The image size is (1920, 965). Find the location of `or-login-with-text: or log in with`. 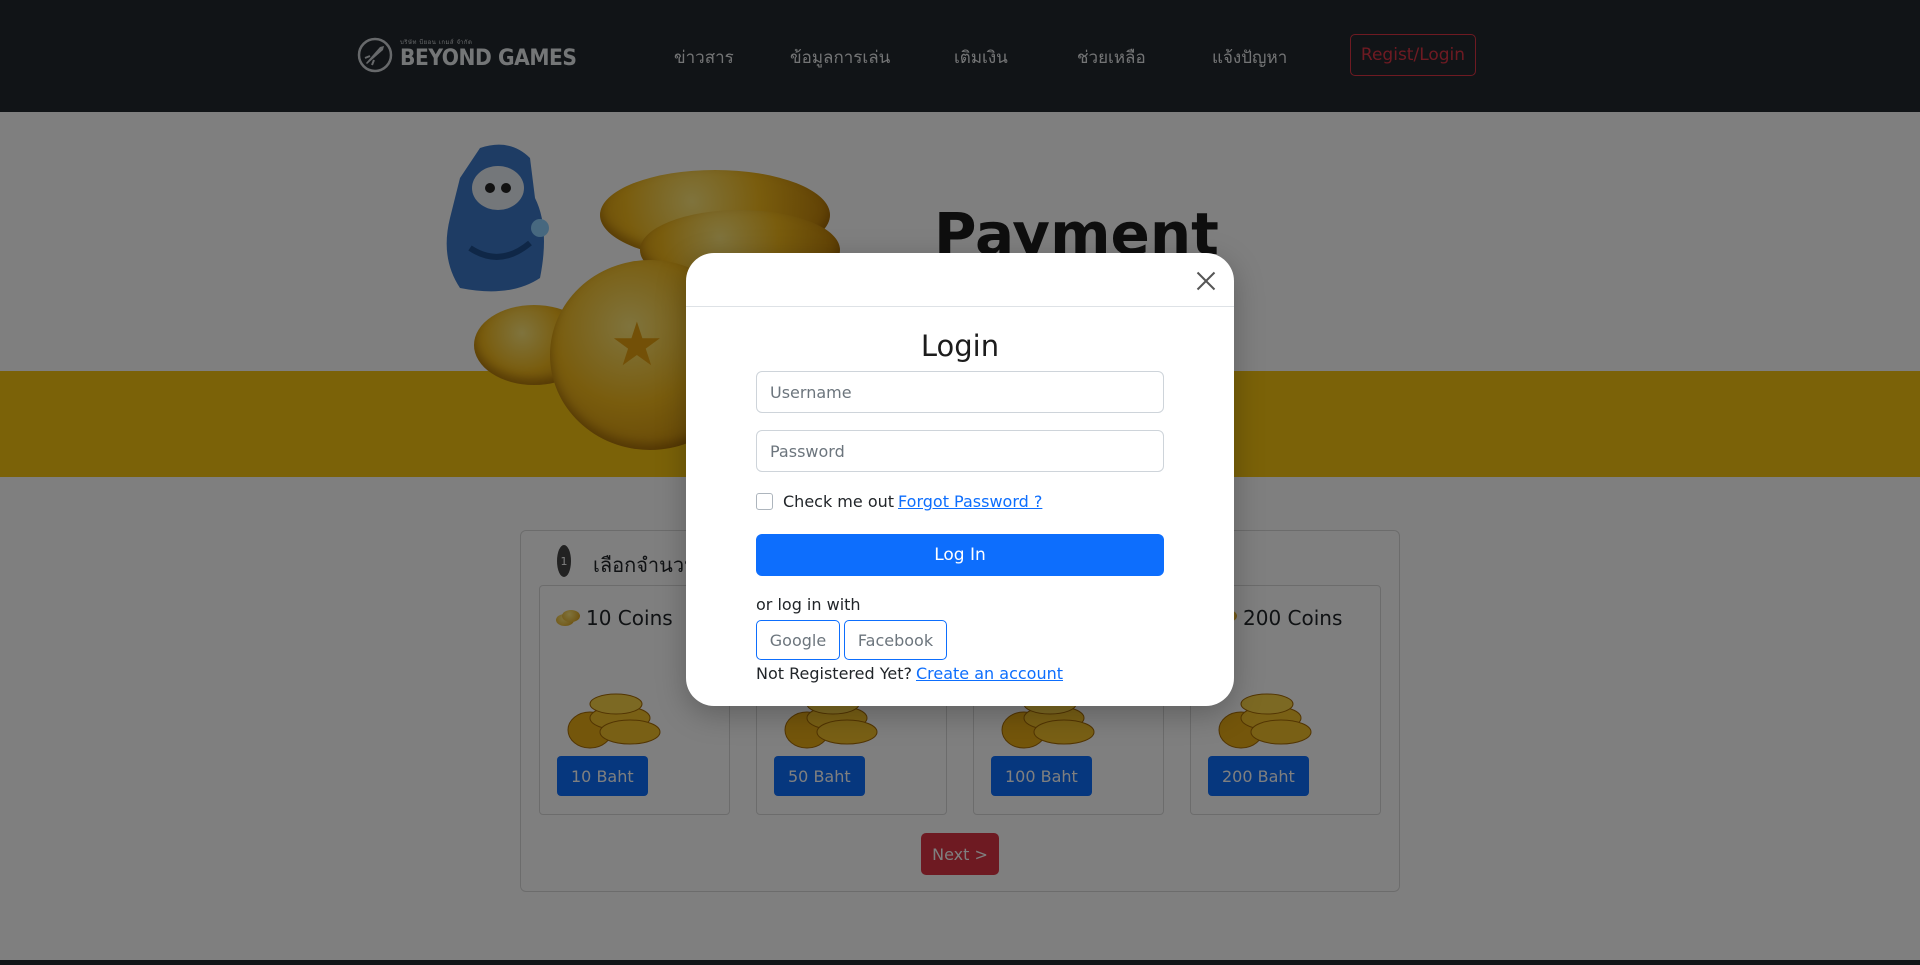

or-login-with-text: or log in with is located at coordinates (808, 604).